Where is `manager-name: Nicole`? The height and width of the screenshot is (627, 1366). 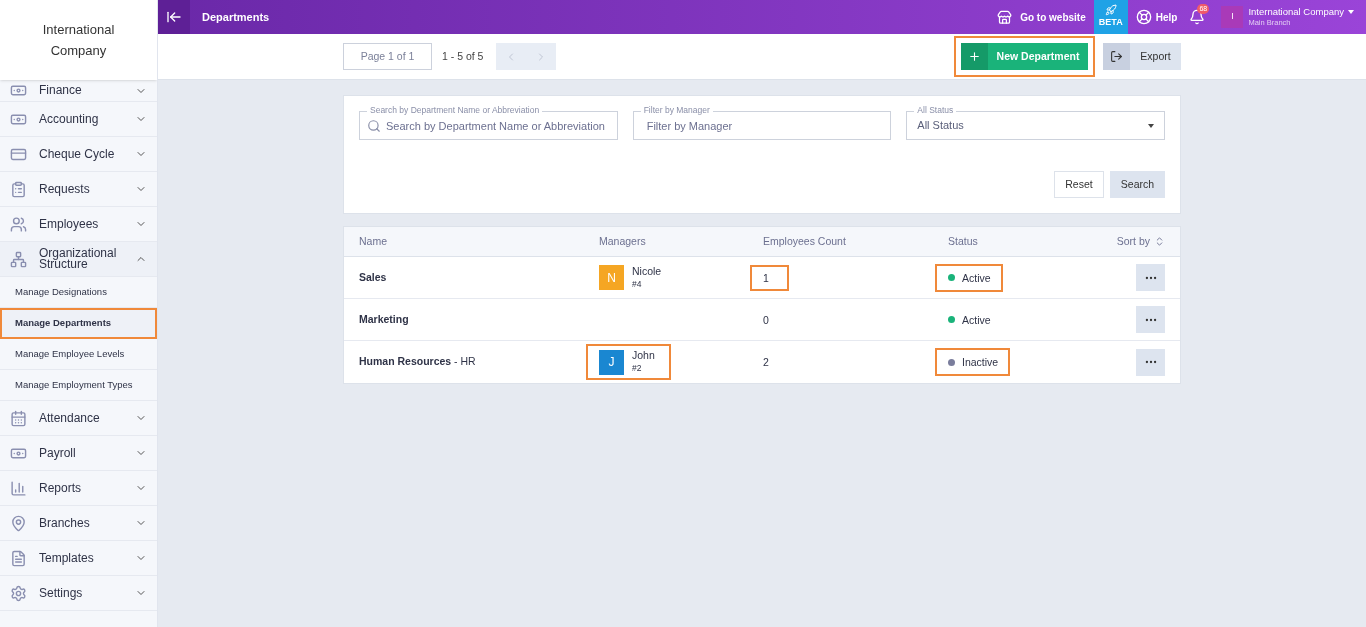
manager-name: Nicole is located at coordinates (647, 271).